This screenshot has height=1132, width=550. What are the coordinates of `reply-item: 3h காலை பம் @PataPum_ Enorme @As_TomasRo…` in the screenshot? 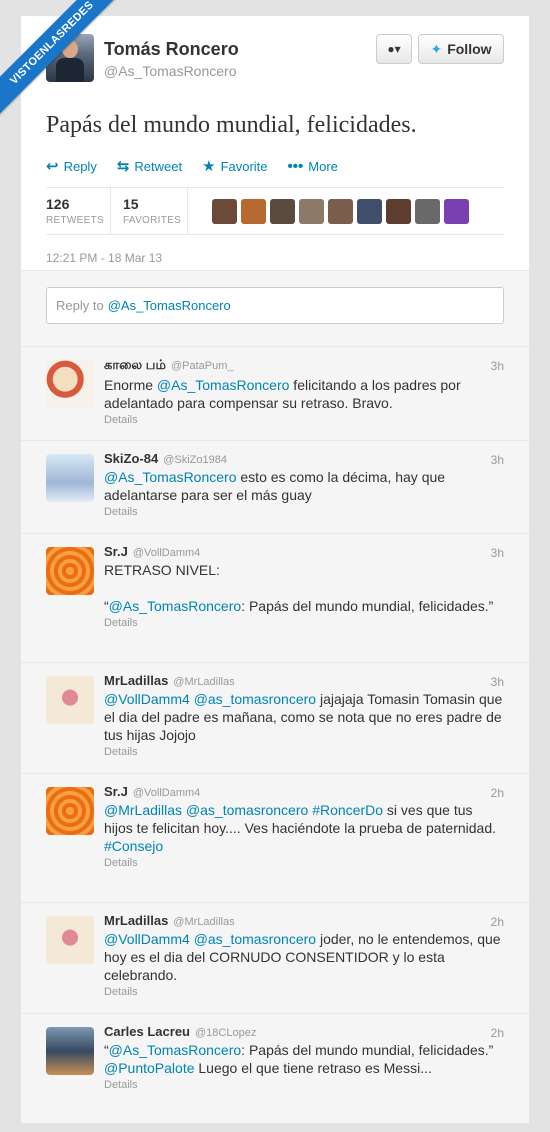 It's located at (275, 393).